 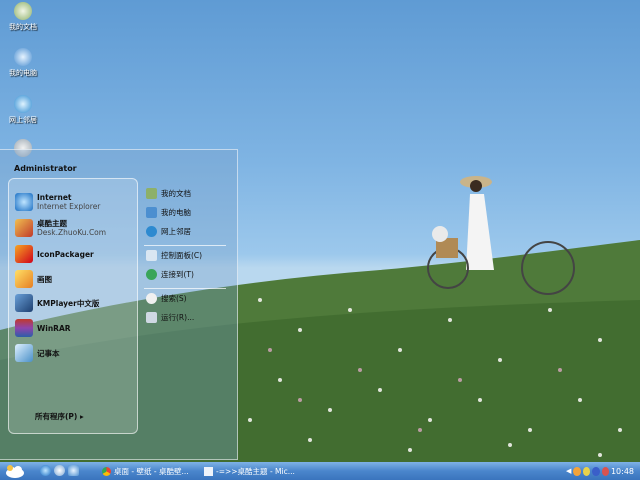 I want to click on program-winrar: WinRAR, so click(x=43, y=328).